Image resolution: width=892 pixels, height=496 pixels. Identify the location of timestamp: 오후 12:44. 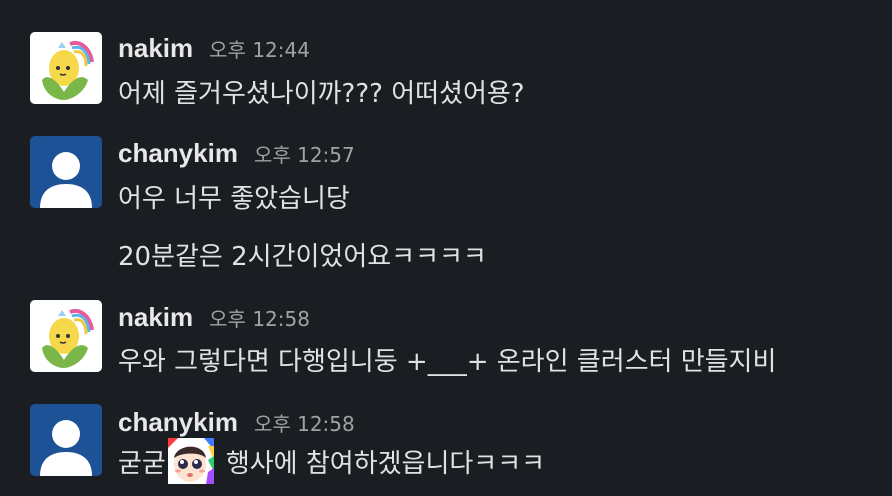
(259, 48).